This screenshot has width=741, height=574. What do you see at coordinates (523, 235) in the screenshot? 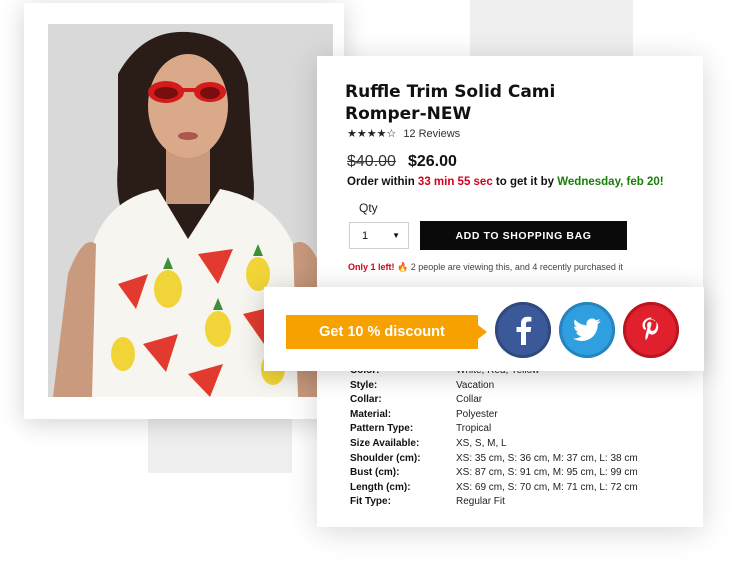
I see `add-to-bag-button: ADD TO SHOPPING BAG` at bounding box center [523, 235].